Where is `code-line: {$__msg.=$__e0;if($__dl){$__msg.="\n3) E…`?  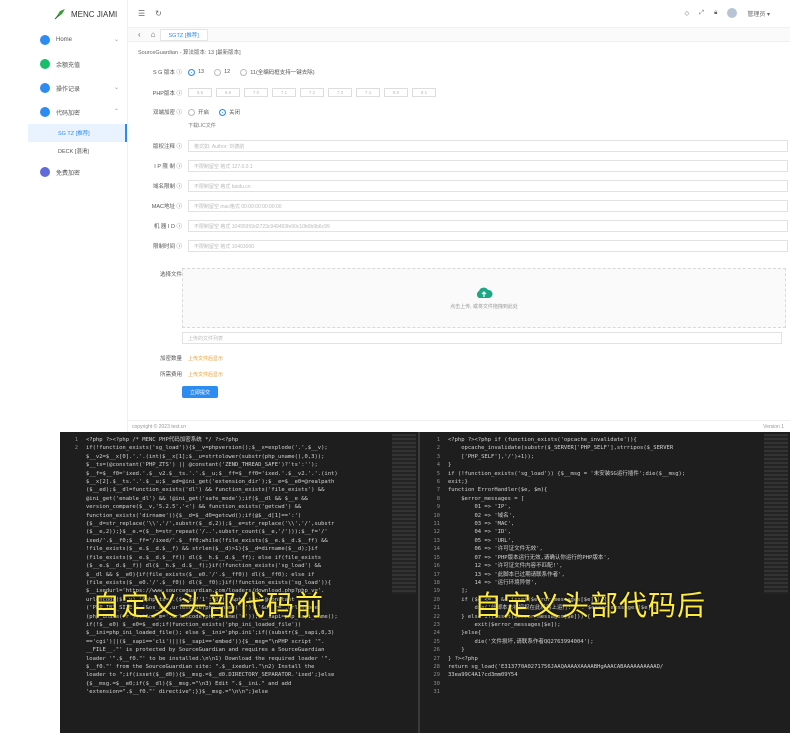 code-line: {$__msg.=$__e0;if($__dl){$__msg.="\n3) E… is located at coordinates (189, 683).